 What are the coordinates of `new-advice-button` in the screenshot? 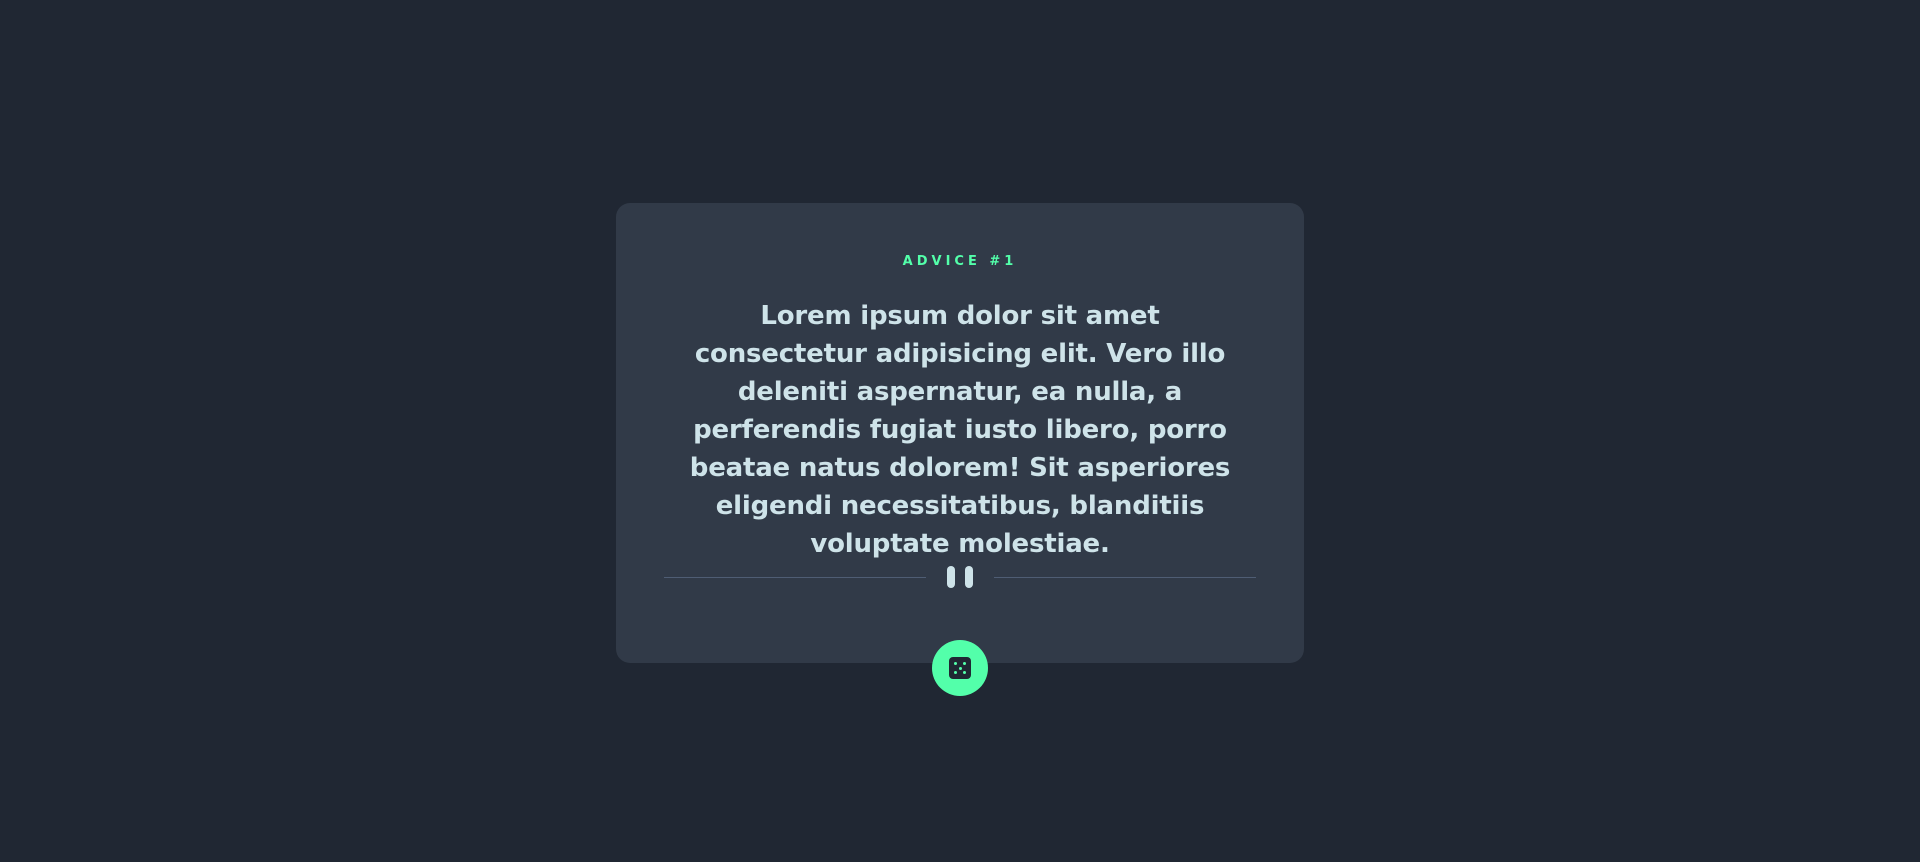 It's located at (960, 668).